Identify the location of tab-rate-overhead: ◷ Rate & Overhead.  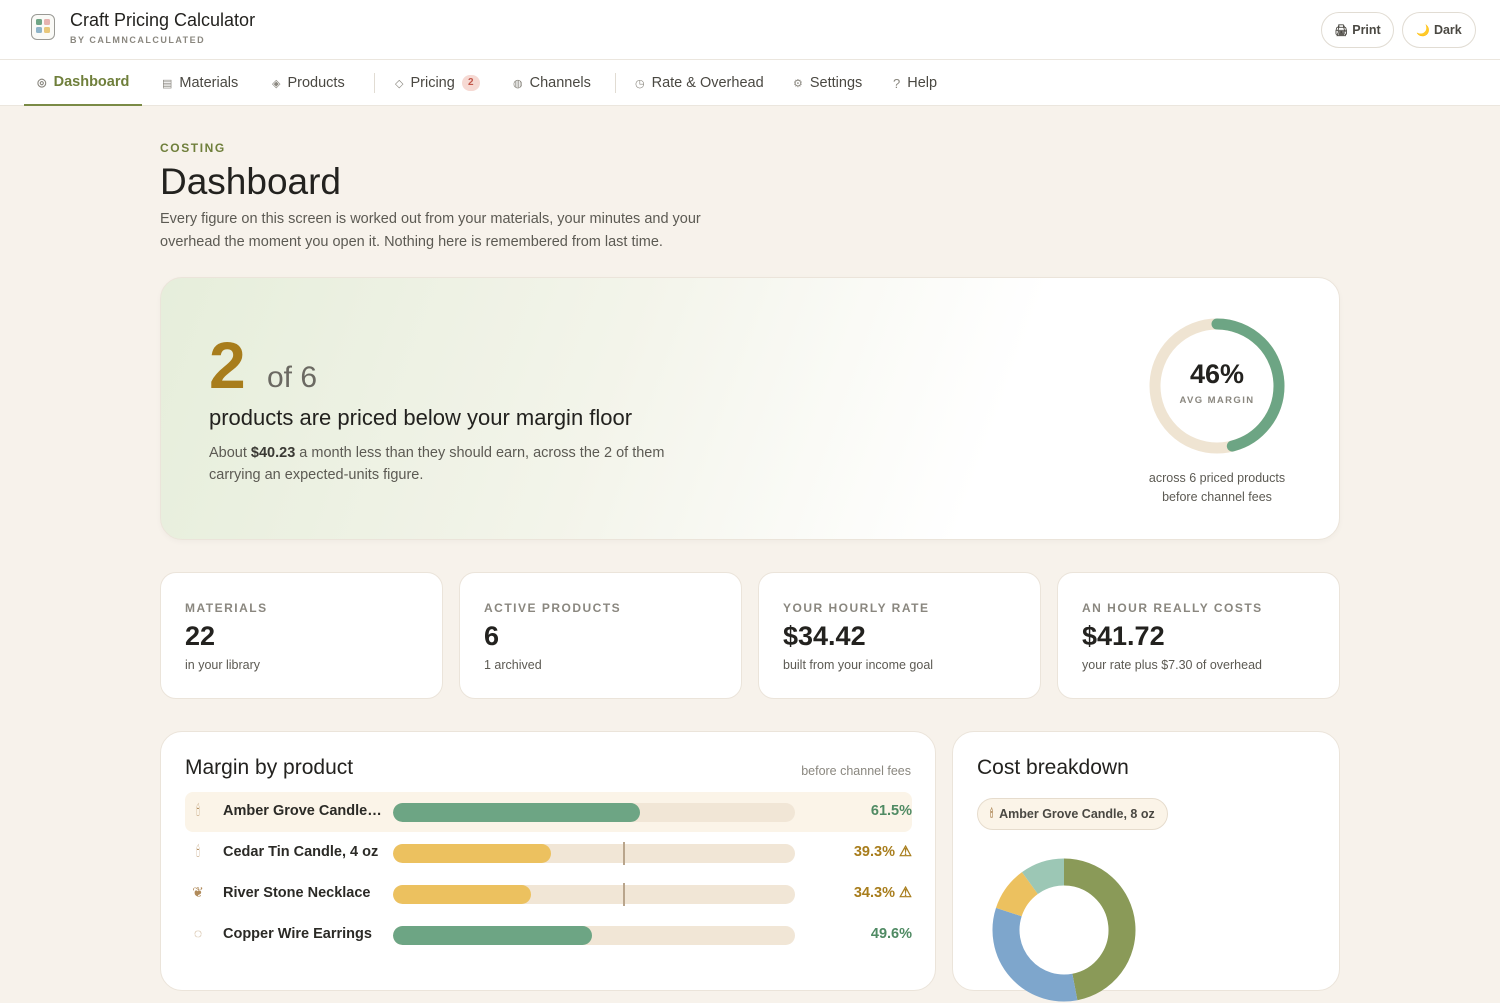
(699, 83).